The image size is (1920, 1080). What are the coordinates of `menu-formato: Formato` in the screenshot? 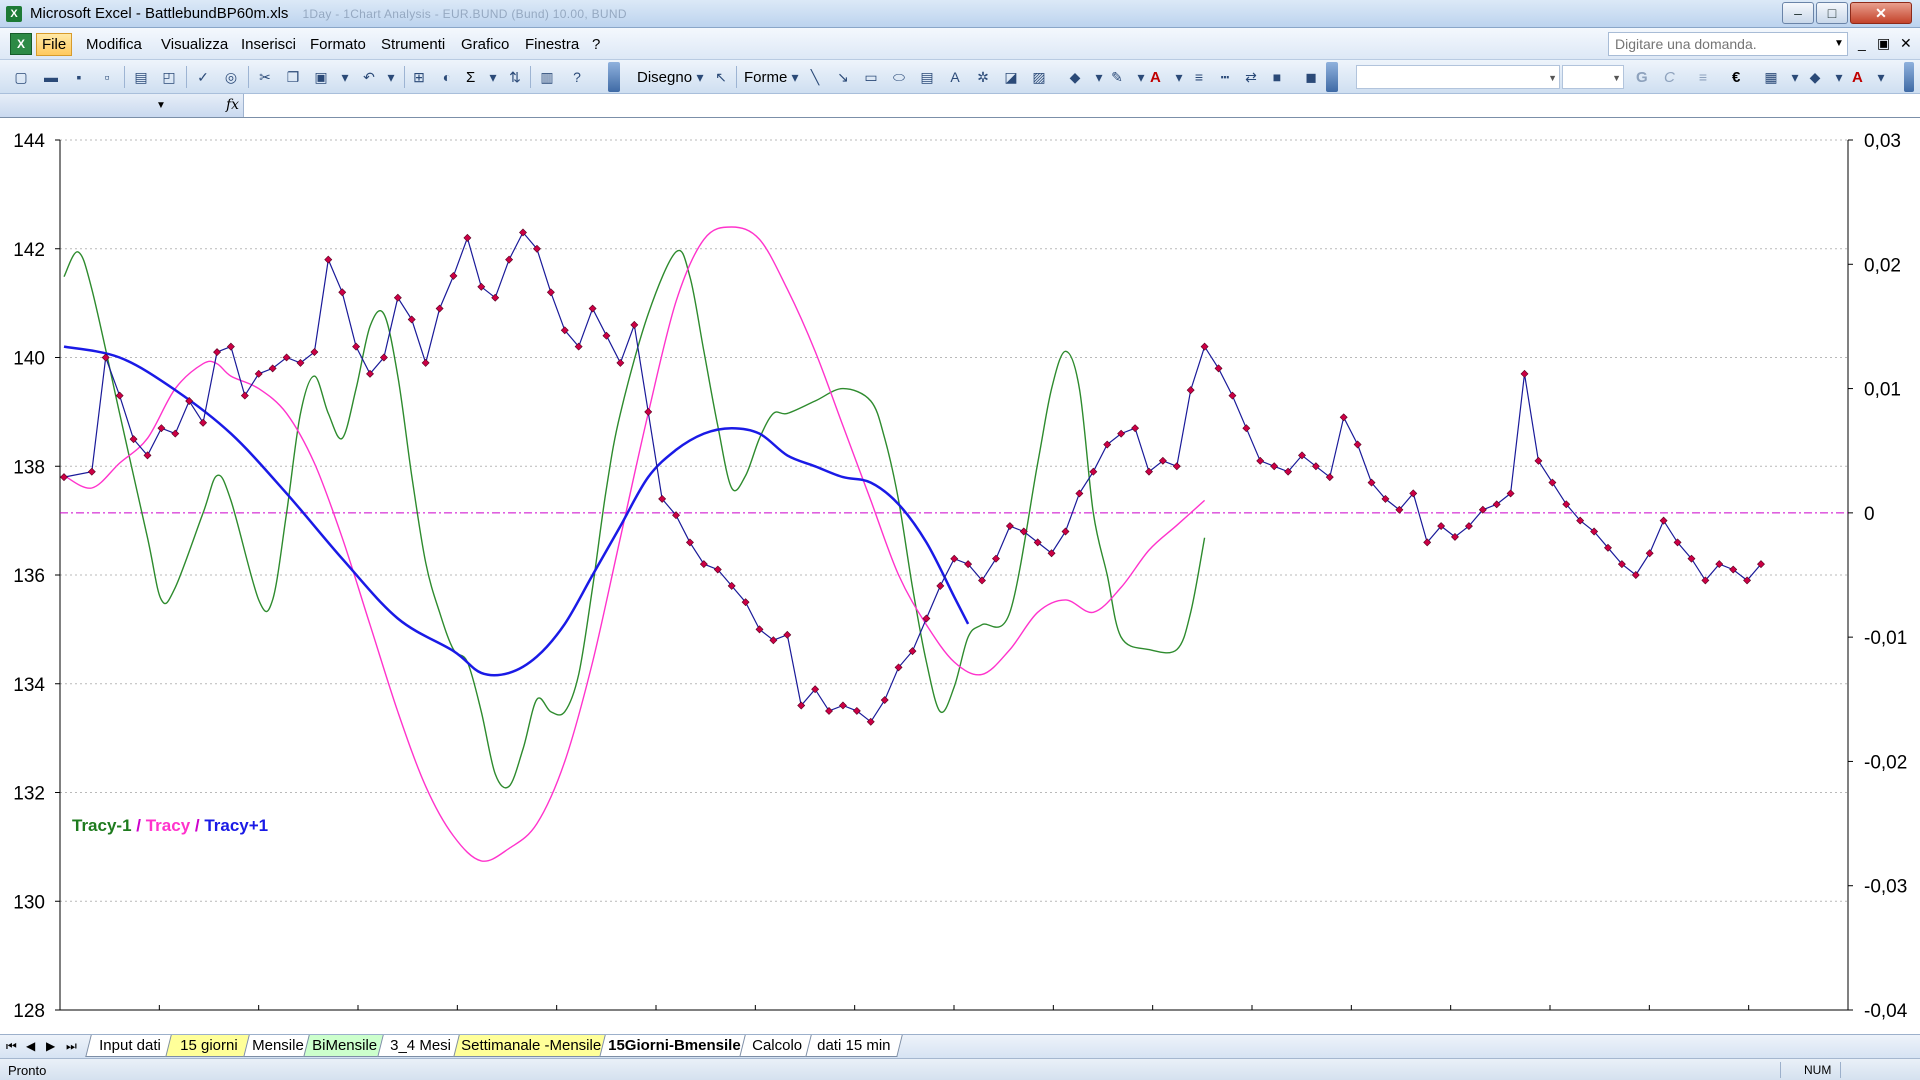 It's located at (338, 44).